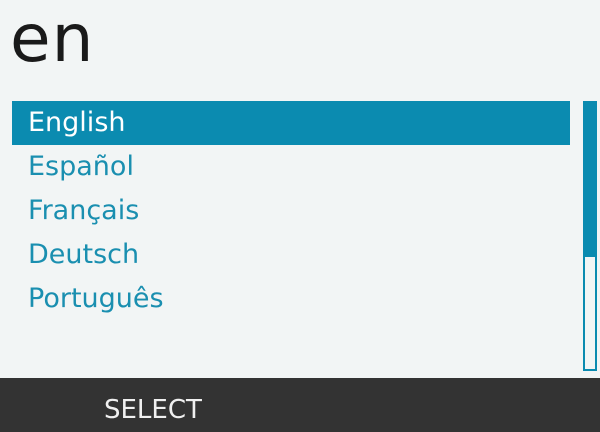 The width and height of the screenshot is (600, 432). I want to click on list-item-label: Français, so click(84, 210).